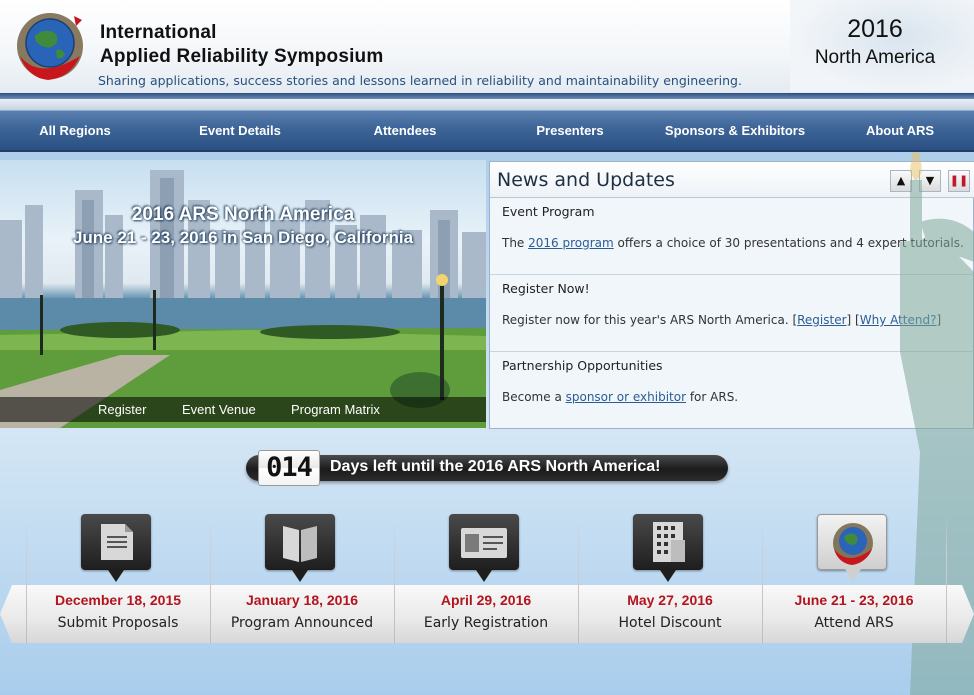 The height and width of the screenshot is (695, 974). What do you see at coordinates (219, 409) in the screenshot?
I see `hero-event-venue-link: Event Venue` at bounding box center [219, 409].